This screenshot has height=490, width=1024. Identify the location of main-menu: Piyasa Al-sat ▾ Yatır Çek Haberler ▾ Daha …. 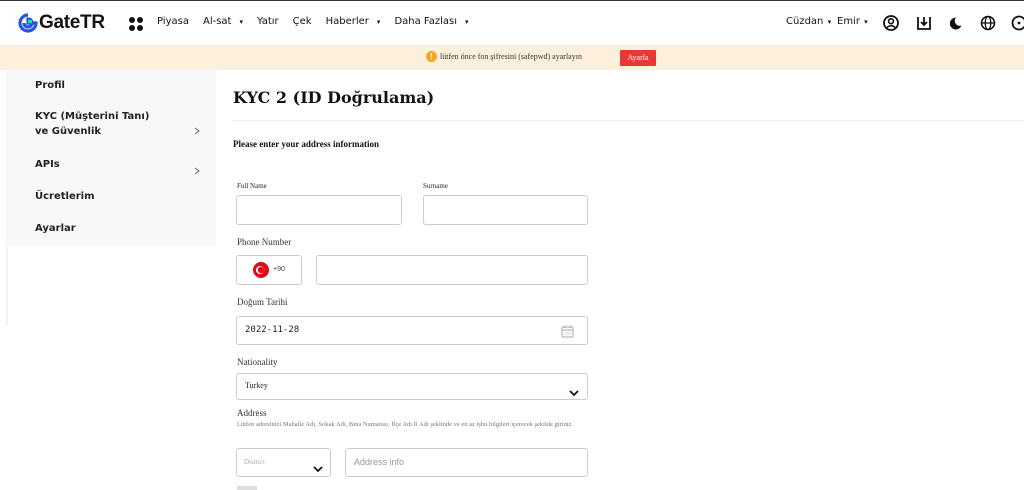
(320, 21).